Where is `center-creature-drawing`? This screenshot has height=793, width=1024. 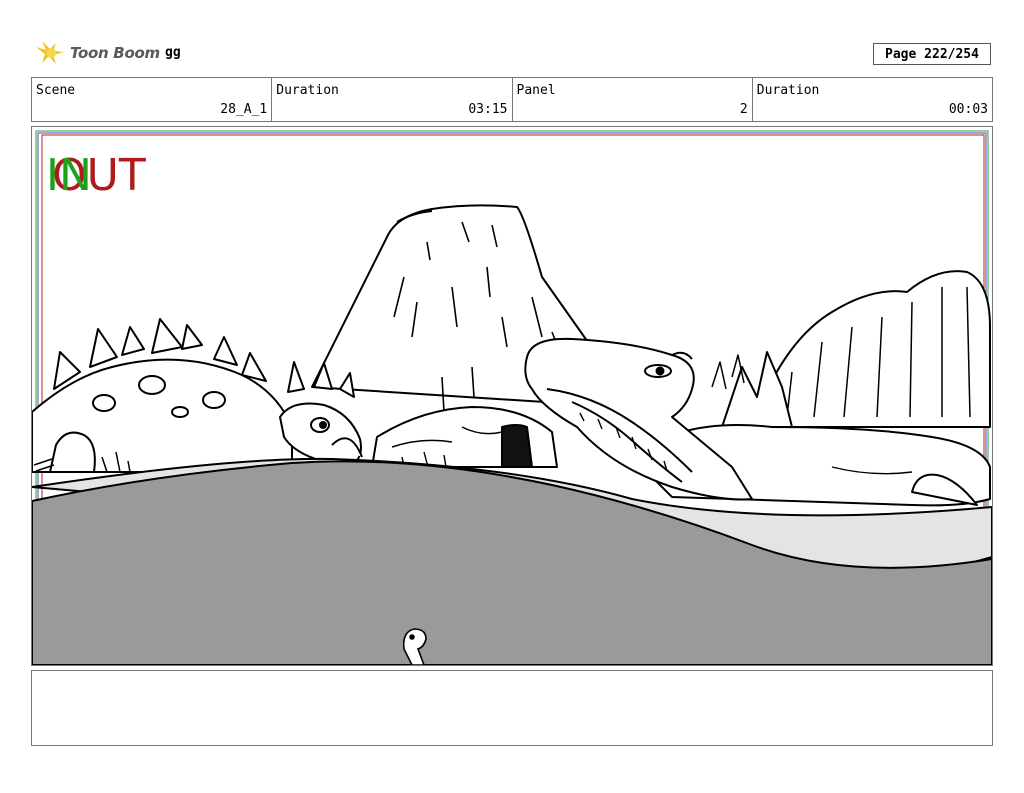
center-creature-drawing is located at coordinates (464, 437).